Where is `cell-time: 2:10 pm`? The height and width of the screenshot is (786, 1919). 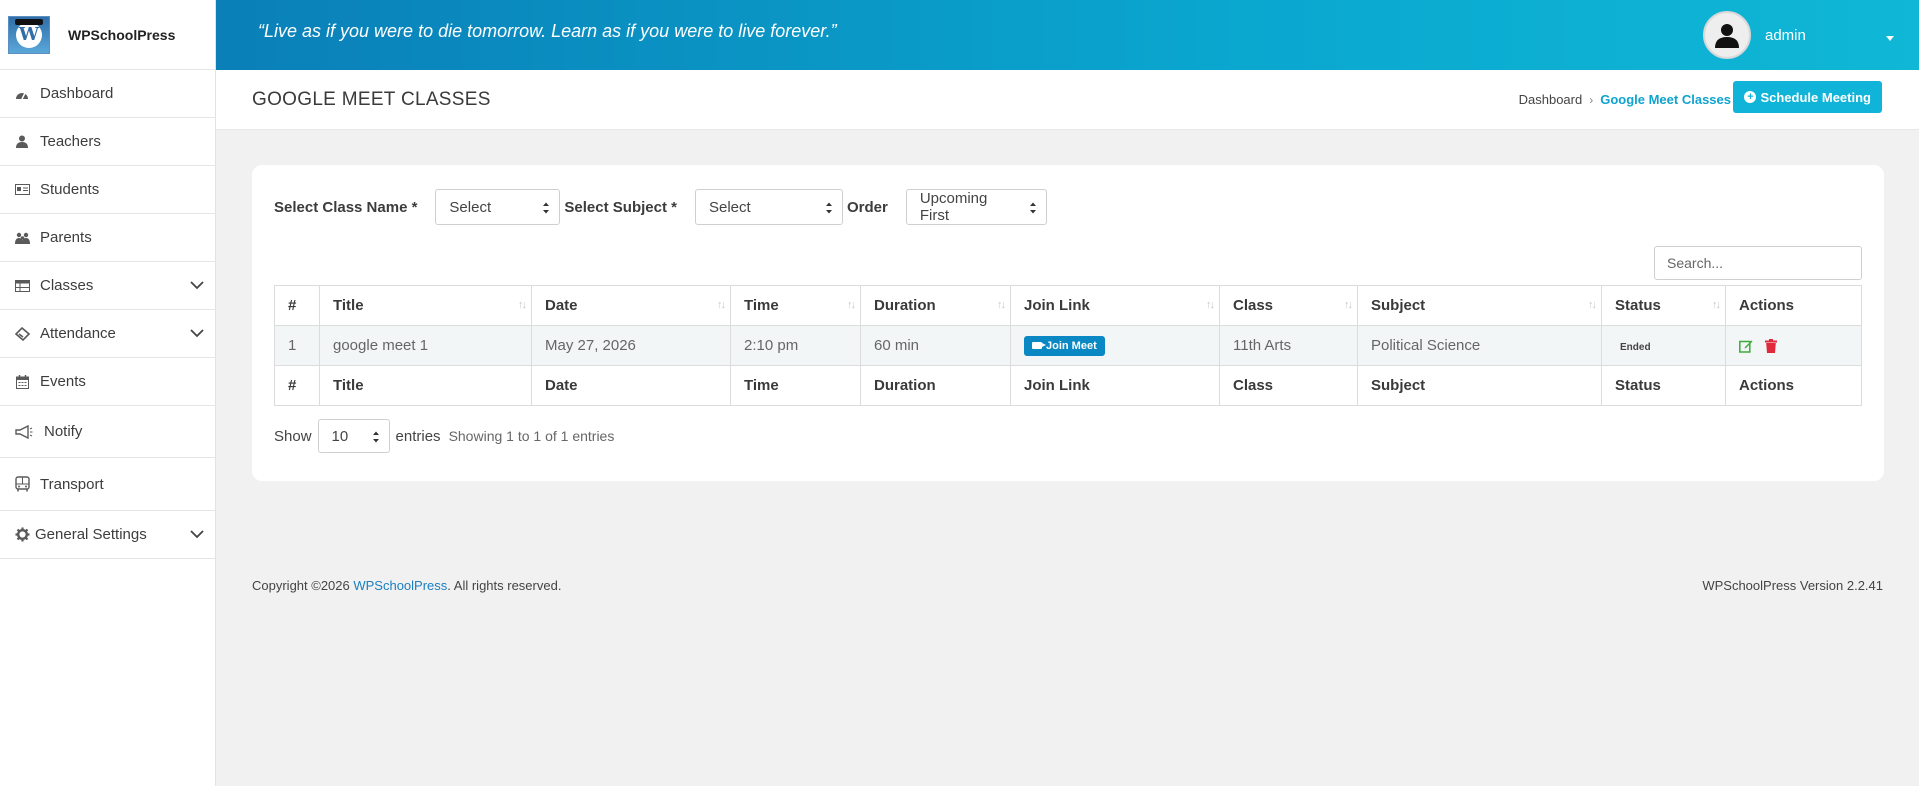 cell-time: 2:10 pm is located at coordinates (795, 345).